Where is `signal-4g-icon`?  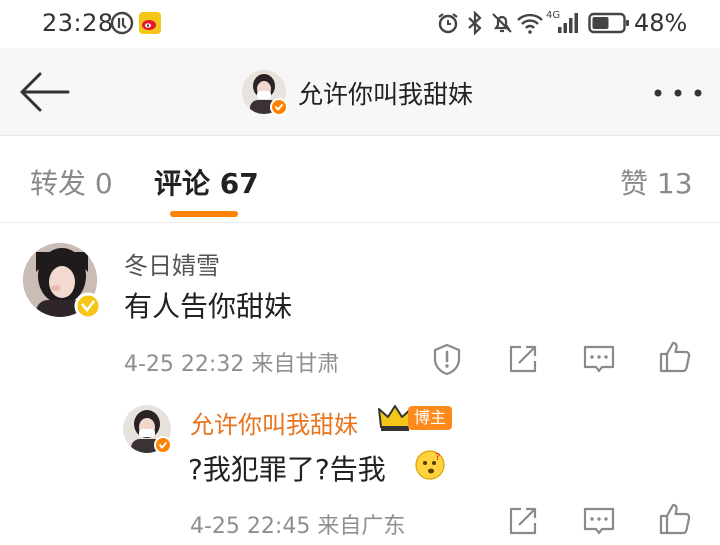 signal-4g-icon is located at coordinates (568, 23).